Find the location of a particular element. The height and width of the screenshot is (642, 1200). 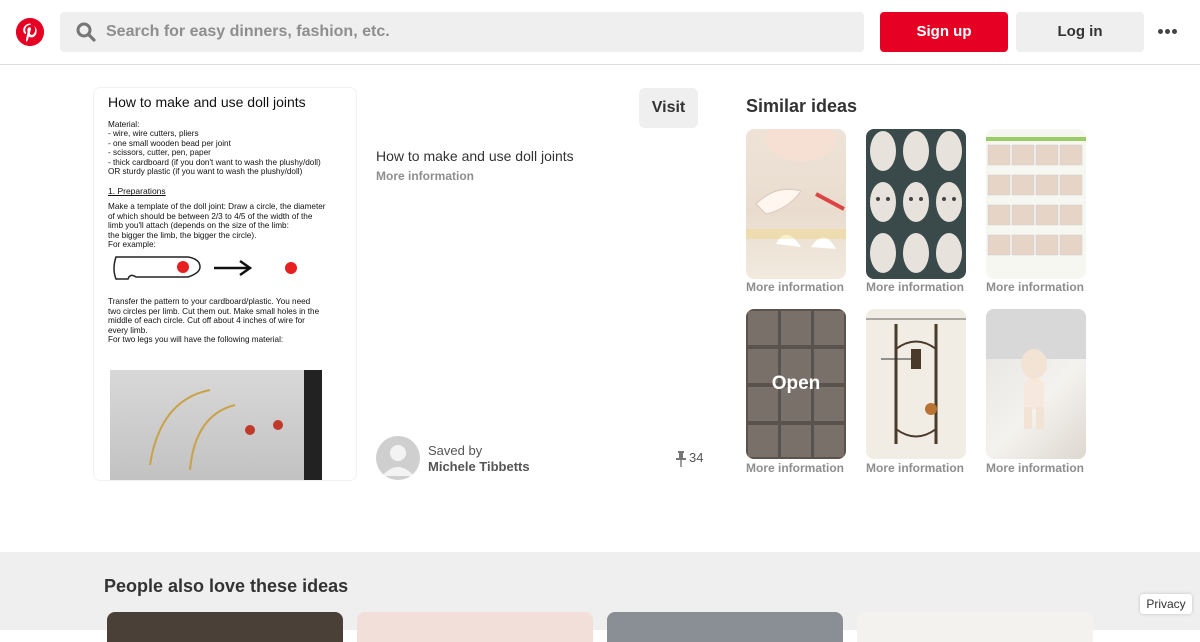

open-button: Open is located at coordinates (796, 384).